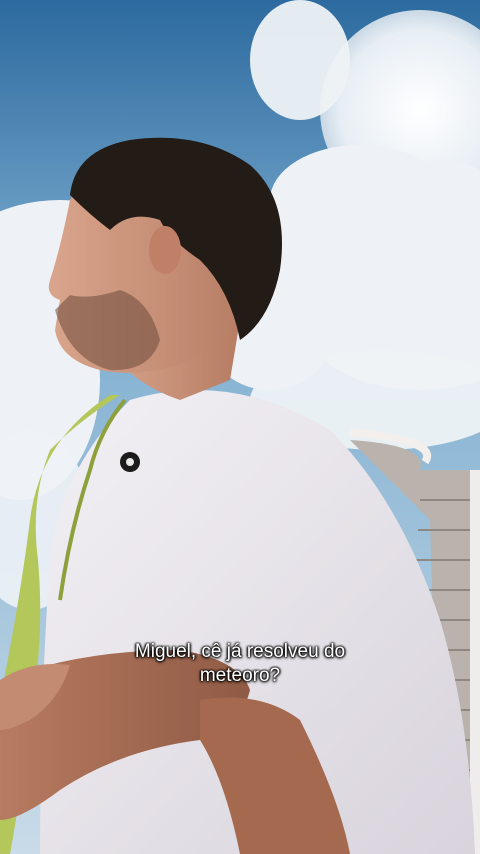 This screenshot has width=480, height=854. Describe the element at coordinates (240, 675) in the screenshot. I see `caption-line-2: meteoro?` at that location.